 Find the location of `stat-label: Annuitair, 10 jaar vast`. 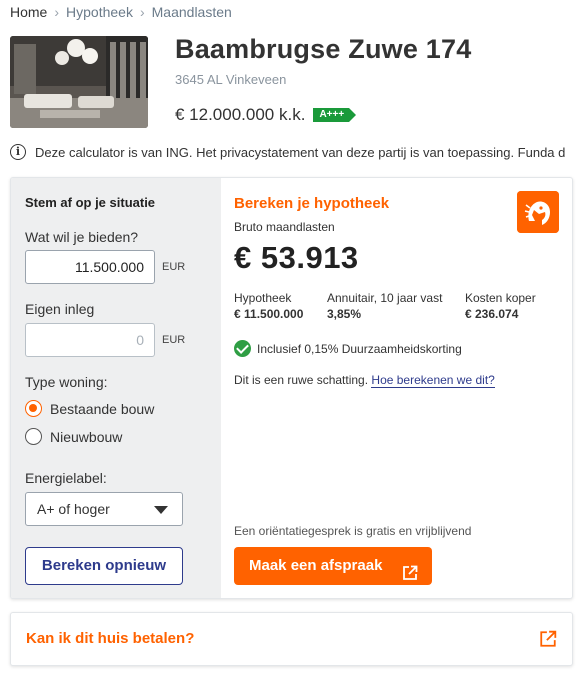

stat-label: Annuitair, 10 jaar vast is located at coordinates (385, 298).